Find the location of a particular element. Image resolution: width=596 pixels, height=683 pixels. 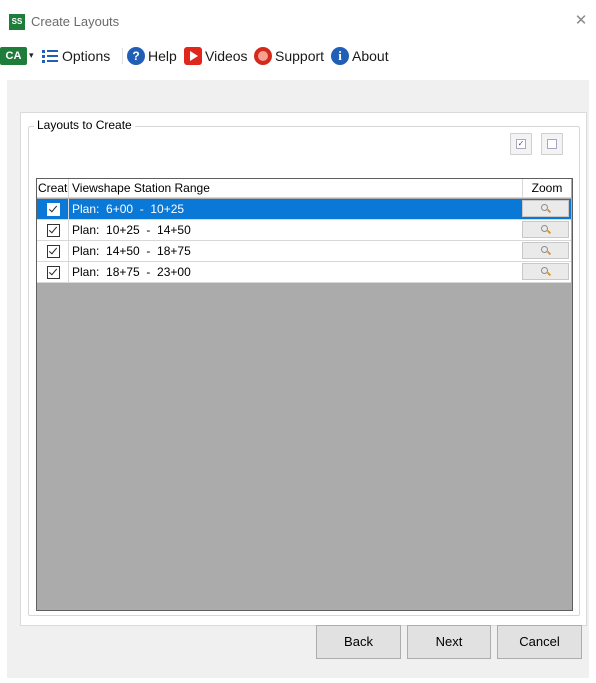

support-button: Support is located at coordinates (289, 56).